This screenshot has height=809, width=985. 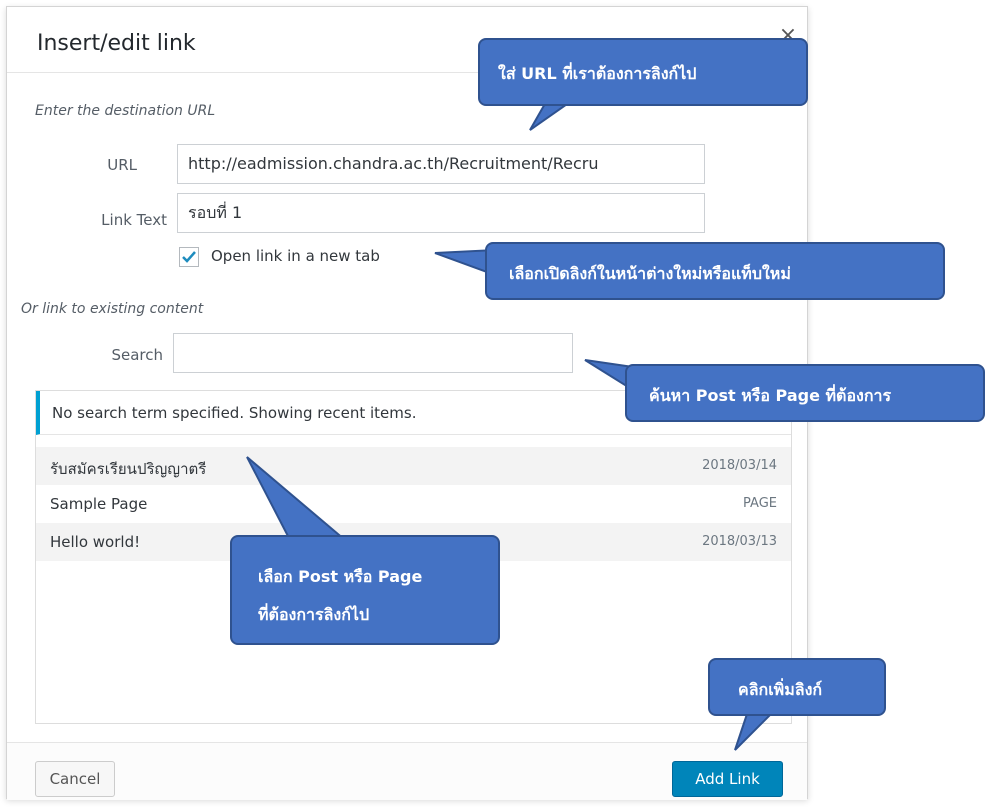 I want to click on new-tab-label: Open link in a new tab, so click(x=295, y=256).